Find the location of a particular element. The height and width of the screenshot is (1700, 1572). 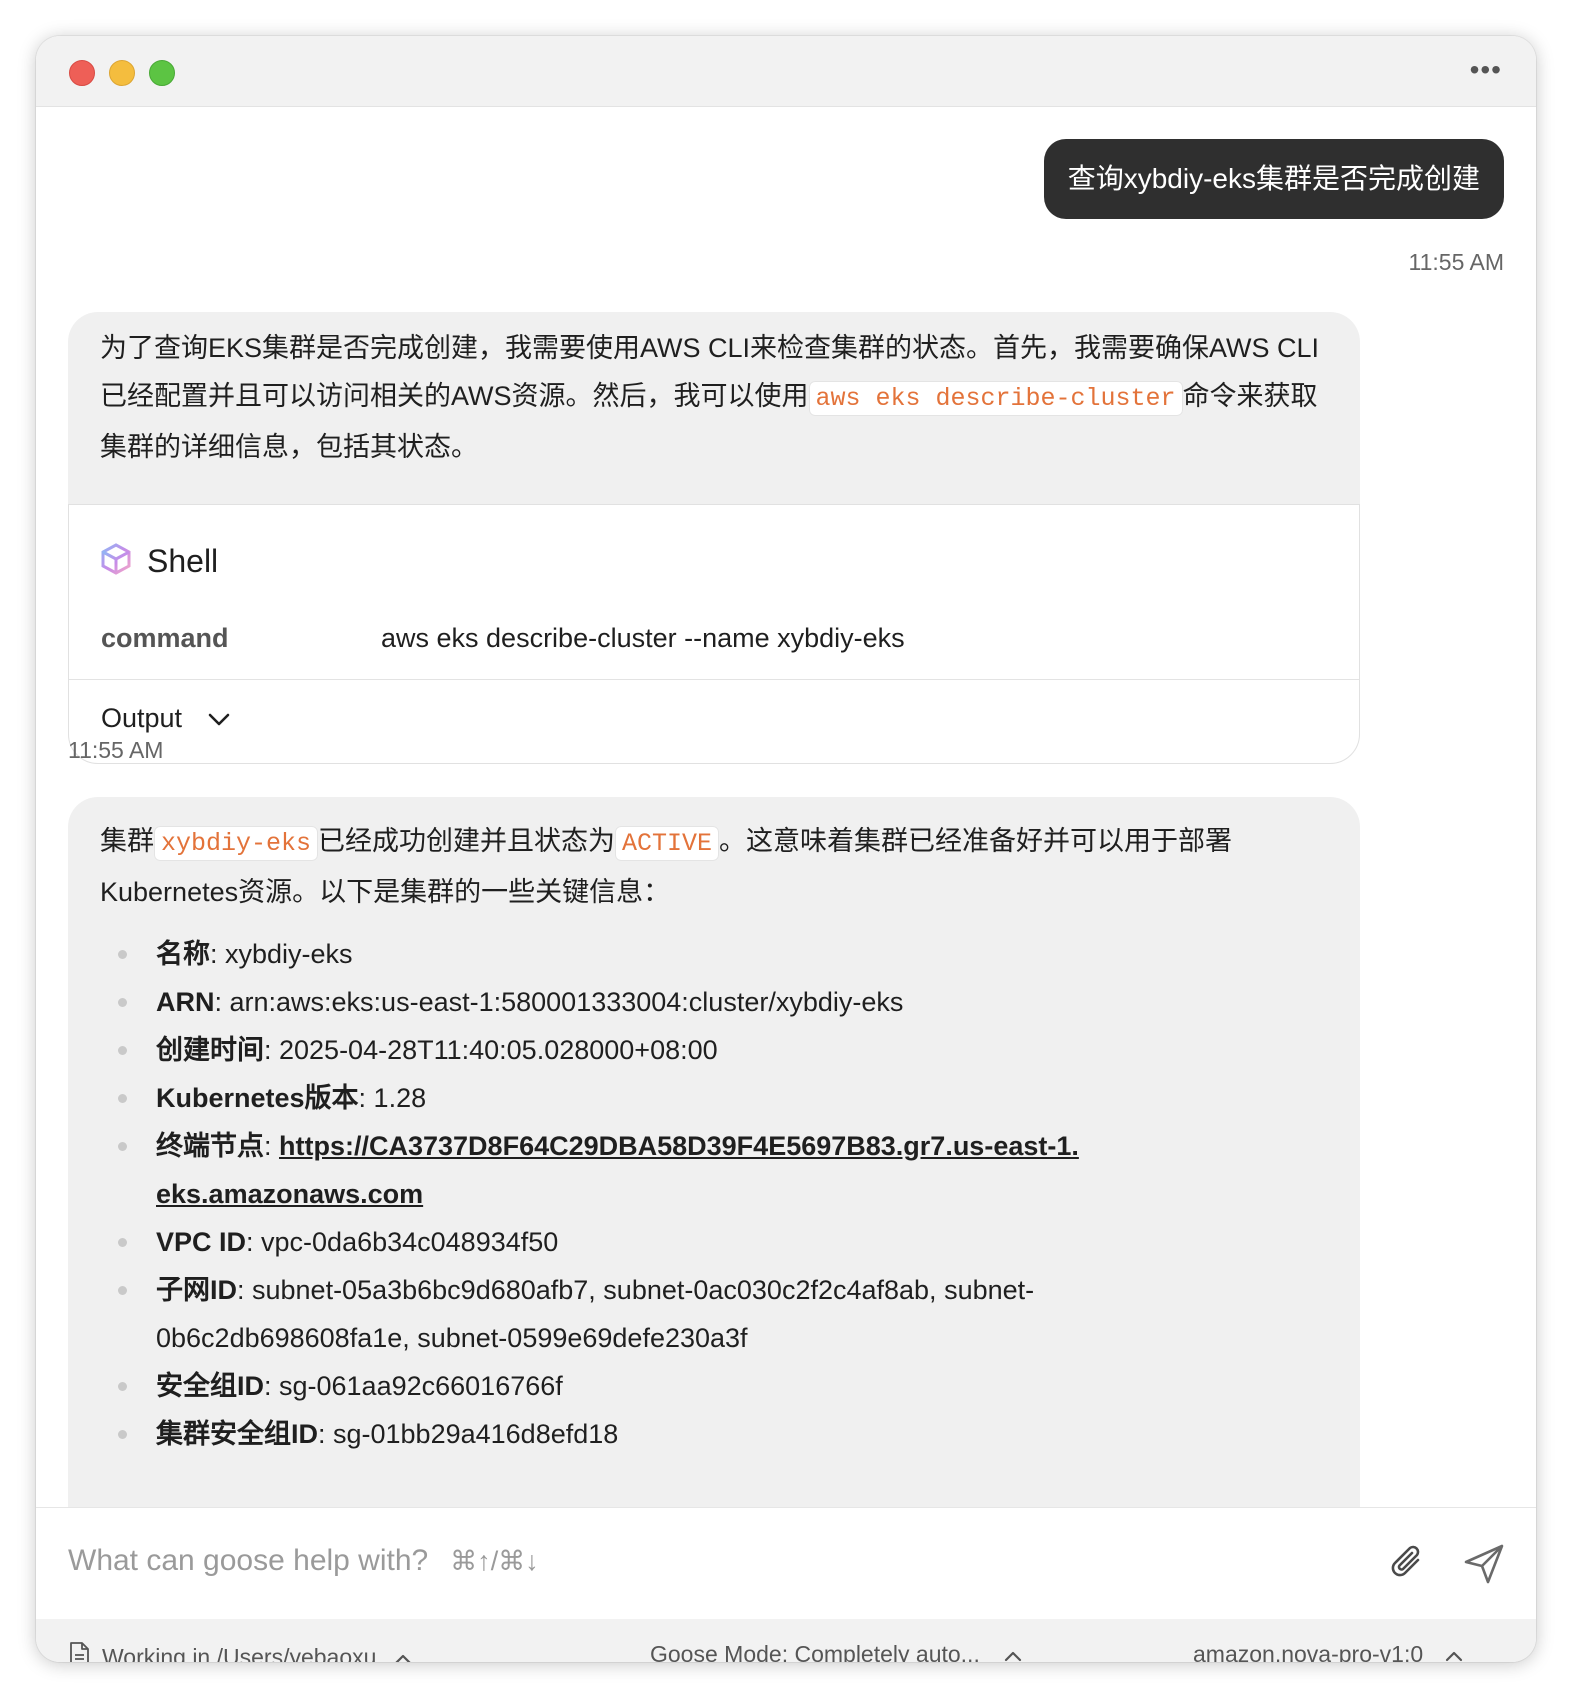

minimize-window-button is located at coordinates (122, 73).